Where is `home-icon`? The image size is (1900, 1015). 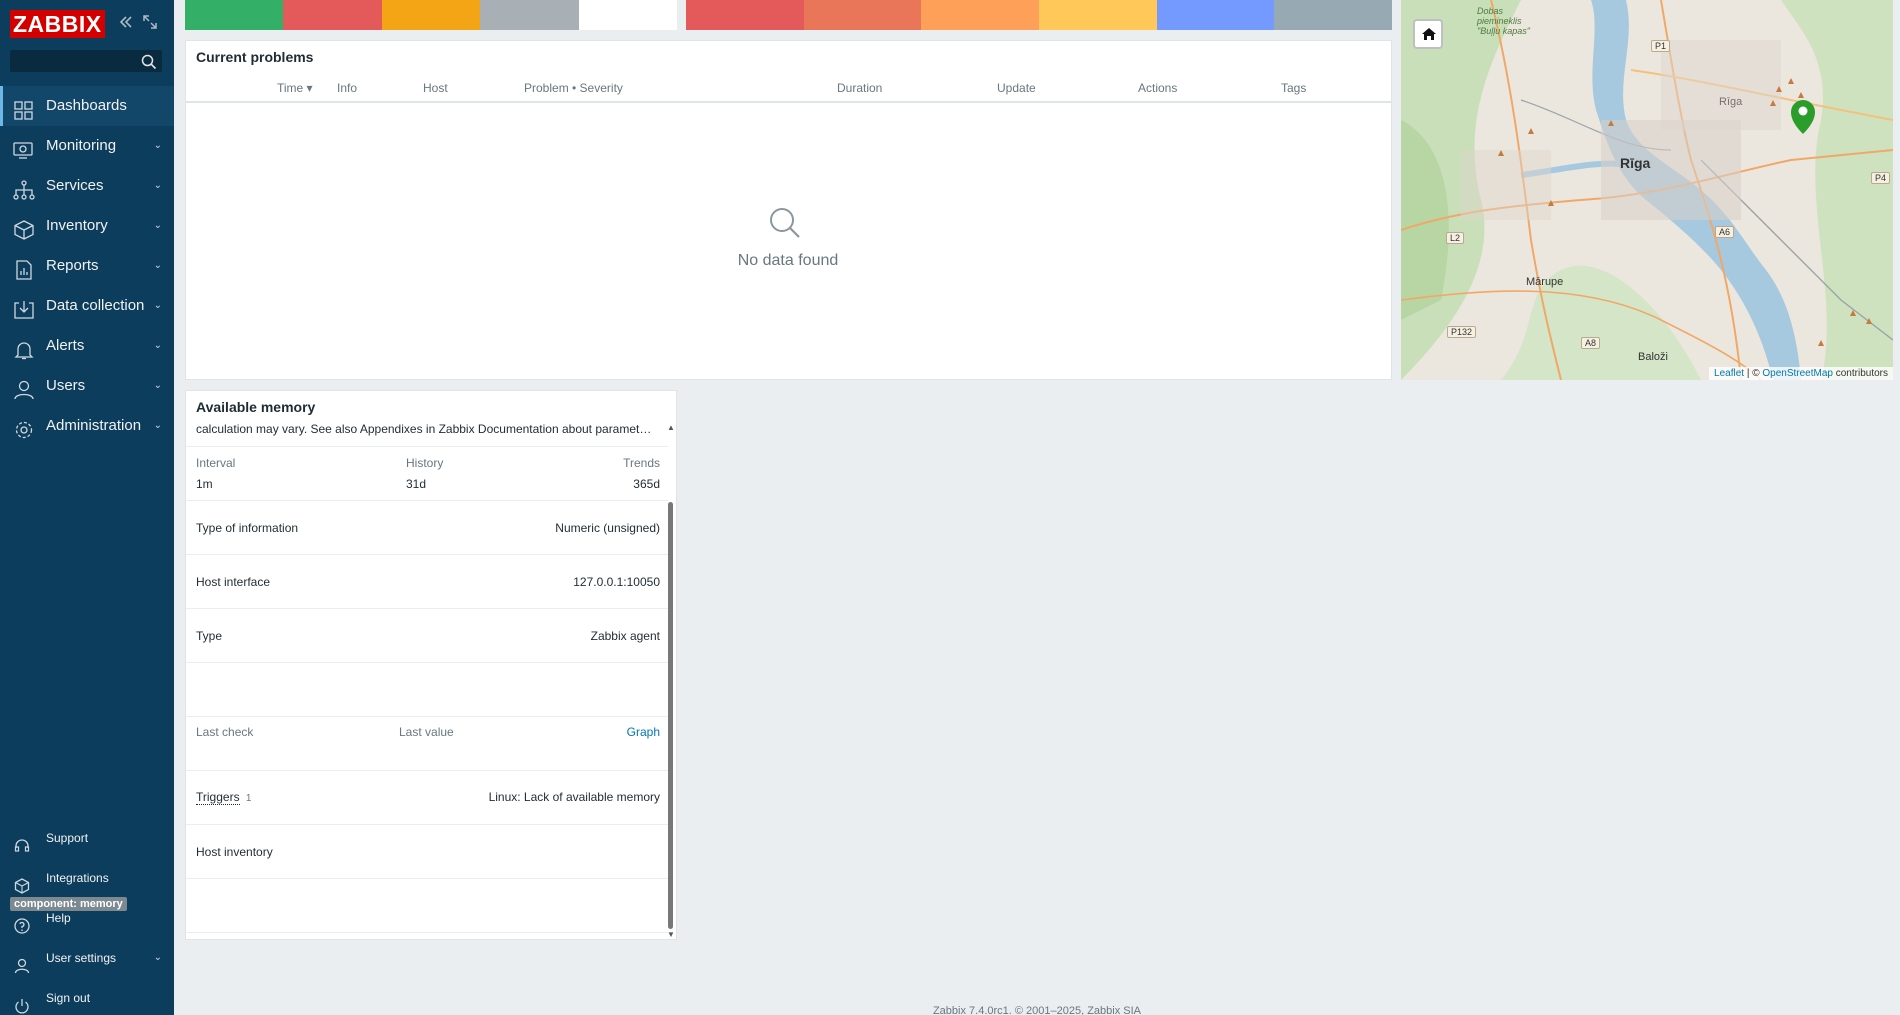
home-icon is located at coordinates (1429, 36).